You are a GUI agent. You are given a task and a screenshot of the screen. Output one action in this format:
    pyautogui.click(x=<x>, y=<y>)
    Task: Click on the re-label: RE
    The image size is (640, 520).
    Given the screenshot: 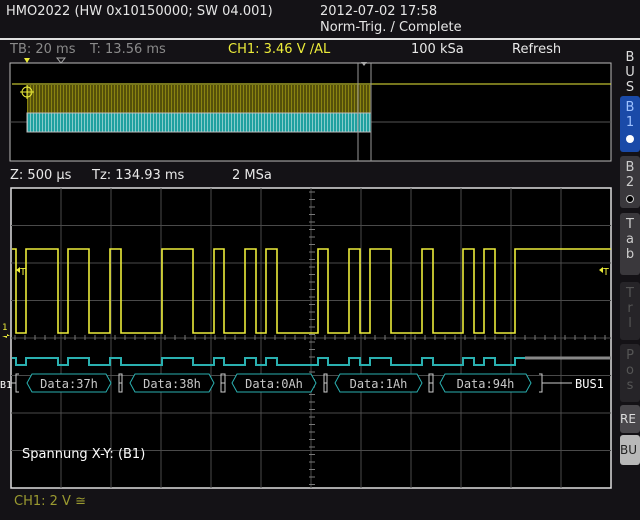 What is the action you would take?
    pyautogui.click(x=628, y=419)
    